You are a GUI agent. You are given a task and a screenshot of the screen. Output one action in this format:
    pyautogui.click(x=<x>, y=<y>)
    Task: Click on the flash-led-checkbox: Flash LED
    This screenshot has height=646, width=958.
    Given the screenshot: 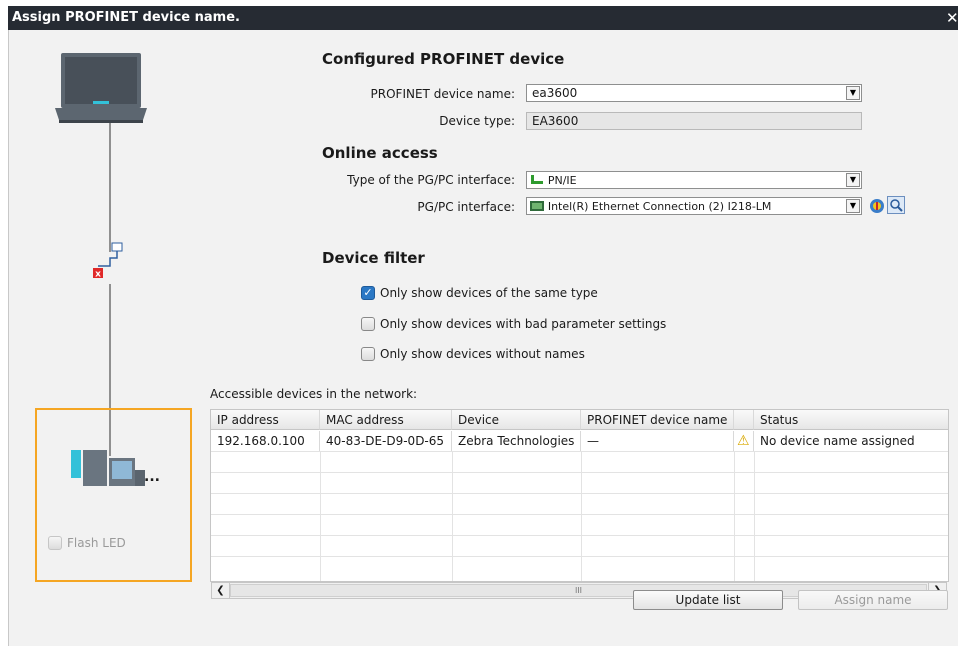 What is the action you would take?
    pyautogui.click(x=87, y=543)
    